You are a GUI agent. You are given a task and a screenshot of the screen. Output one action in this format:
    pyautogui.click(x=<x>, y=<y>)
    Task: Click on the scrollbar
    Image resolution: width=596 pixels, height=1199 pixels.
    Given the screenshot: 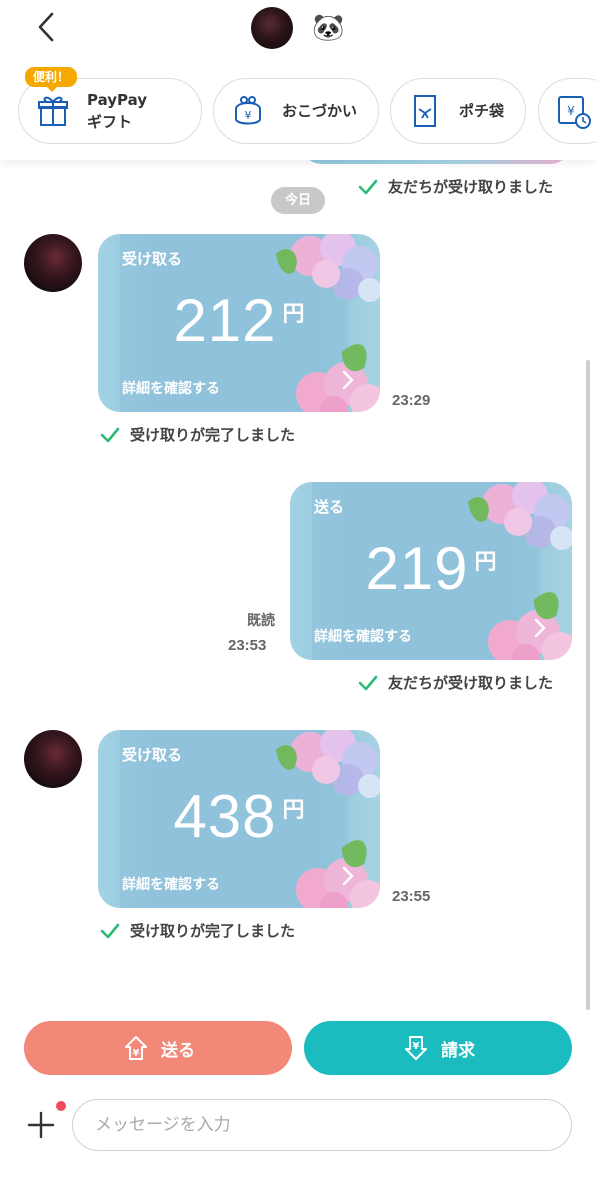 What is the action you would take?
    pyautogui.click(x=588, y=685)
    